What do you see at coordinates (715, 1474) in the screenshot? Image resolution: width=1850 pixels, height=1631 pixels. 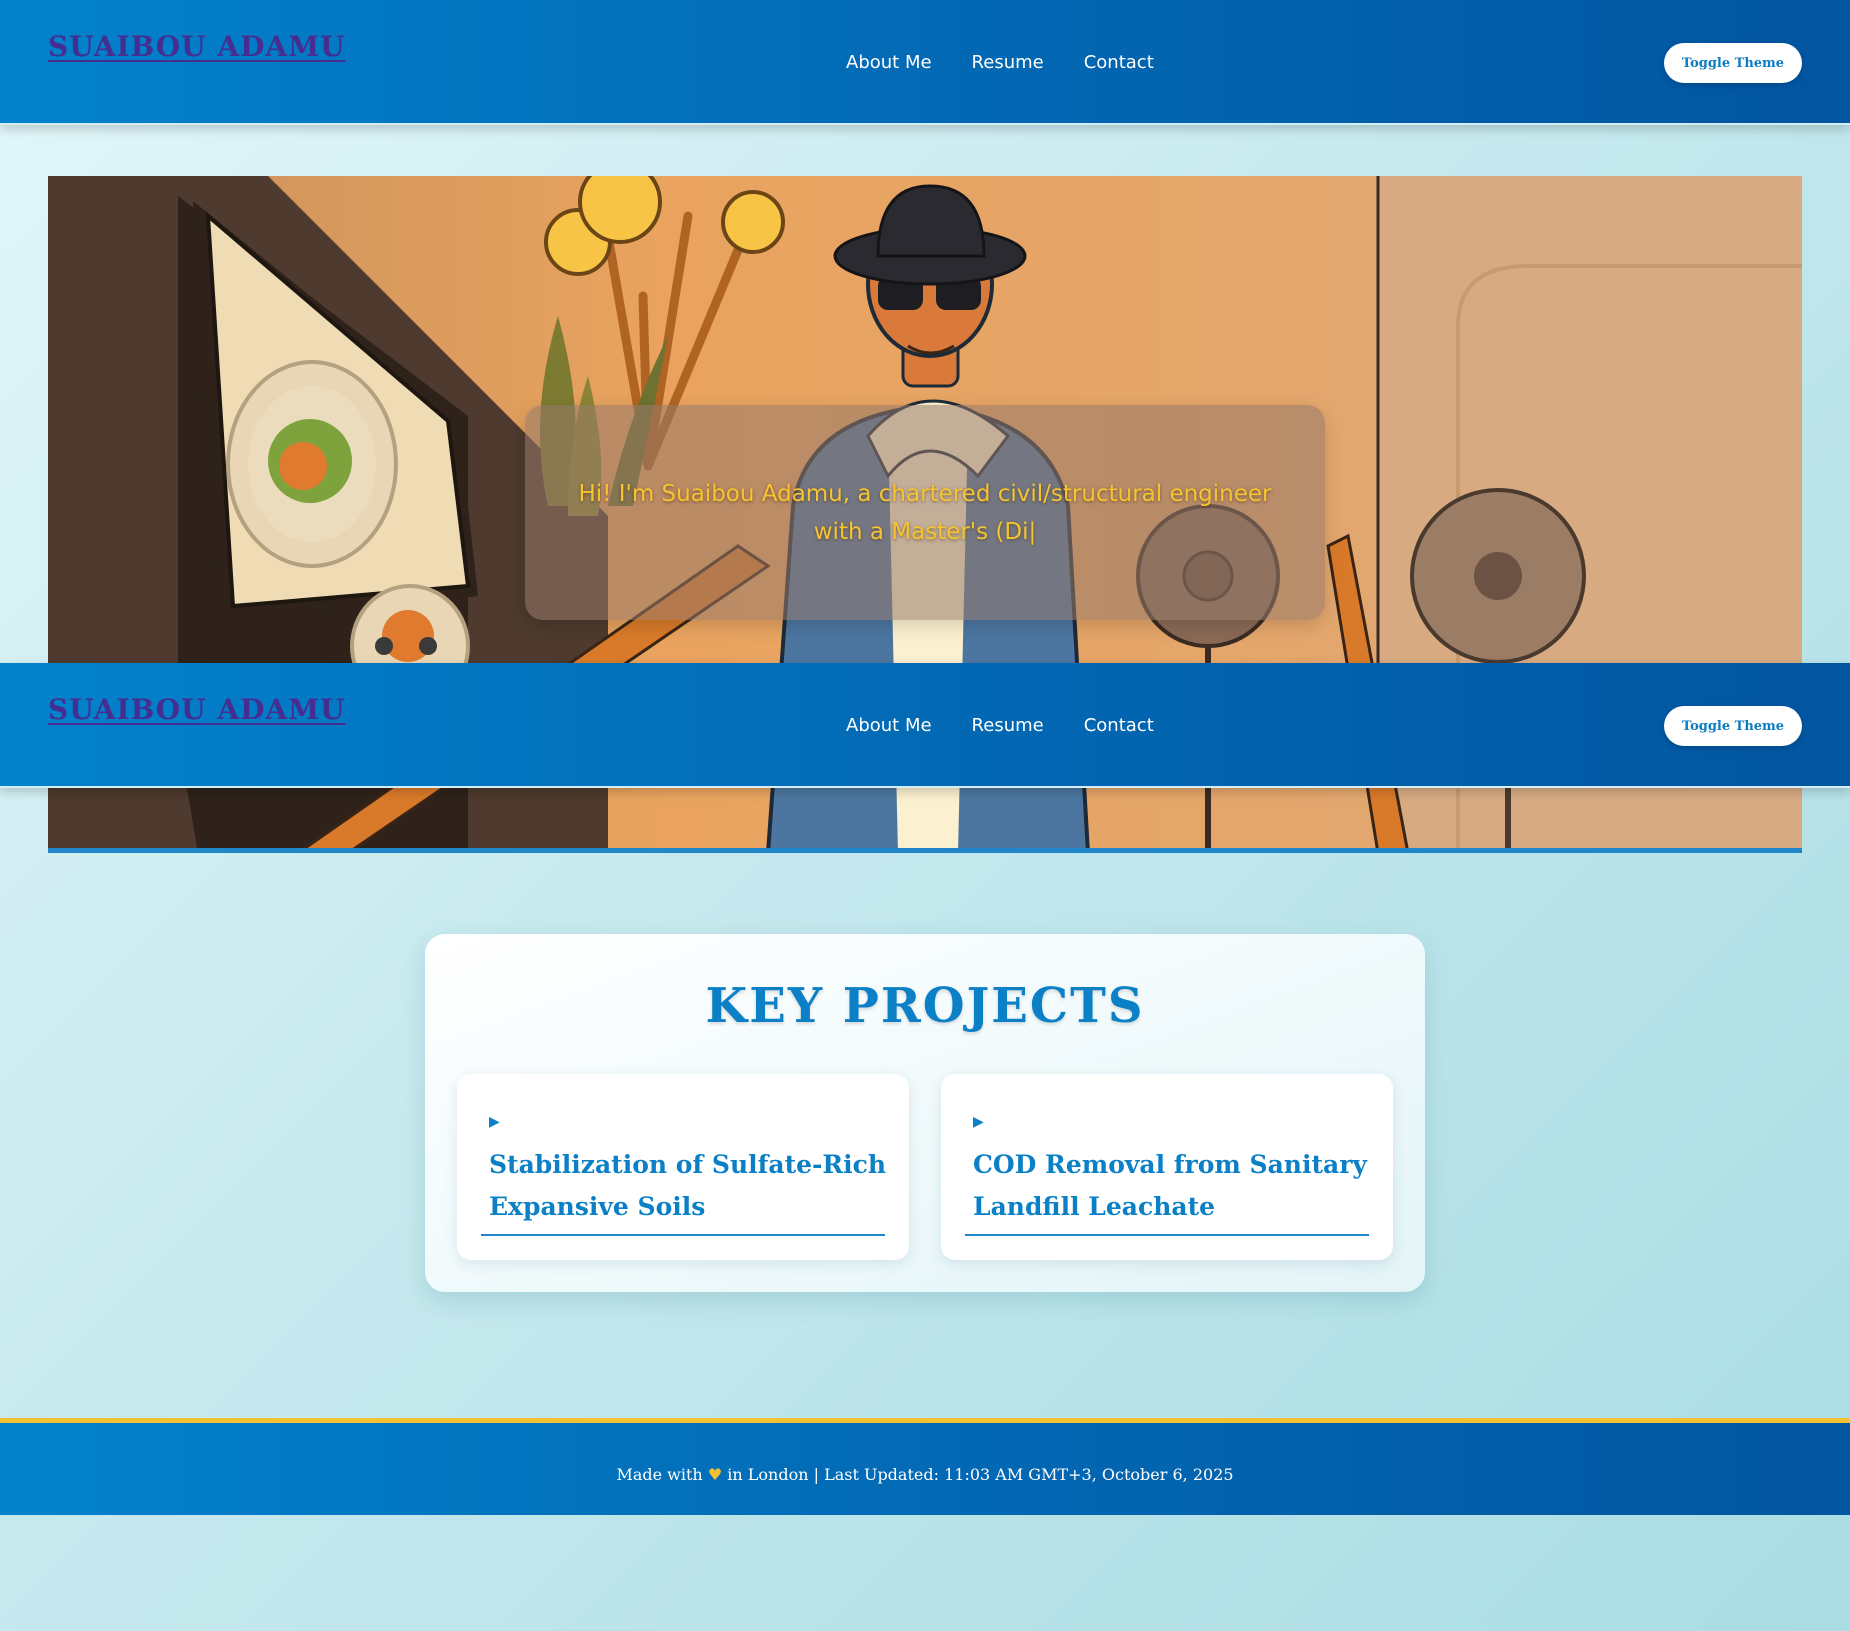 I see `heart-icon: ♥` at bounding box center [715, 1474].